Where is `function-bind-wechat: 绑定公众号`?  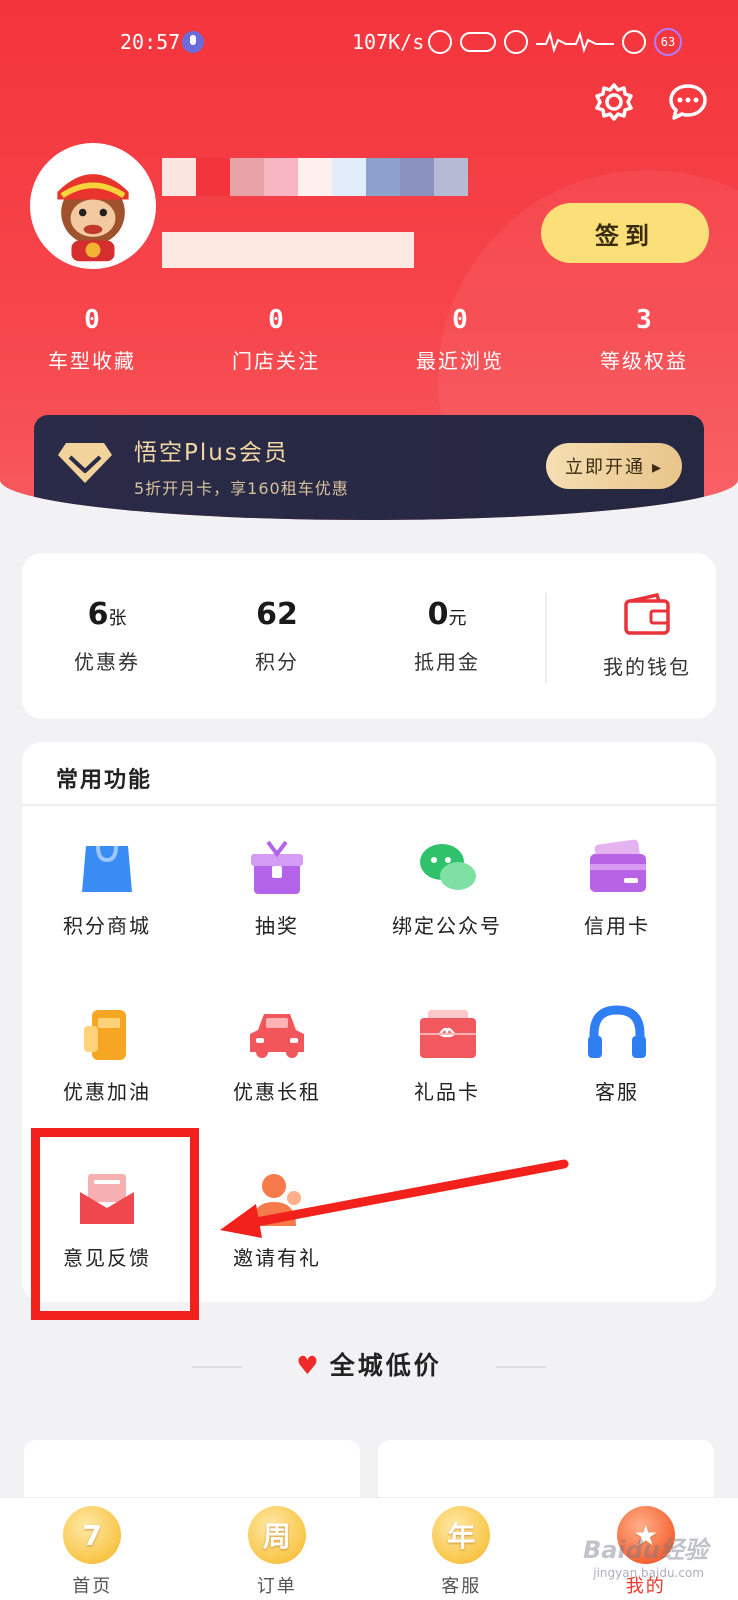 function-bind-wechat: 绑定公众号 is located at coordinates (447, 888).